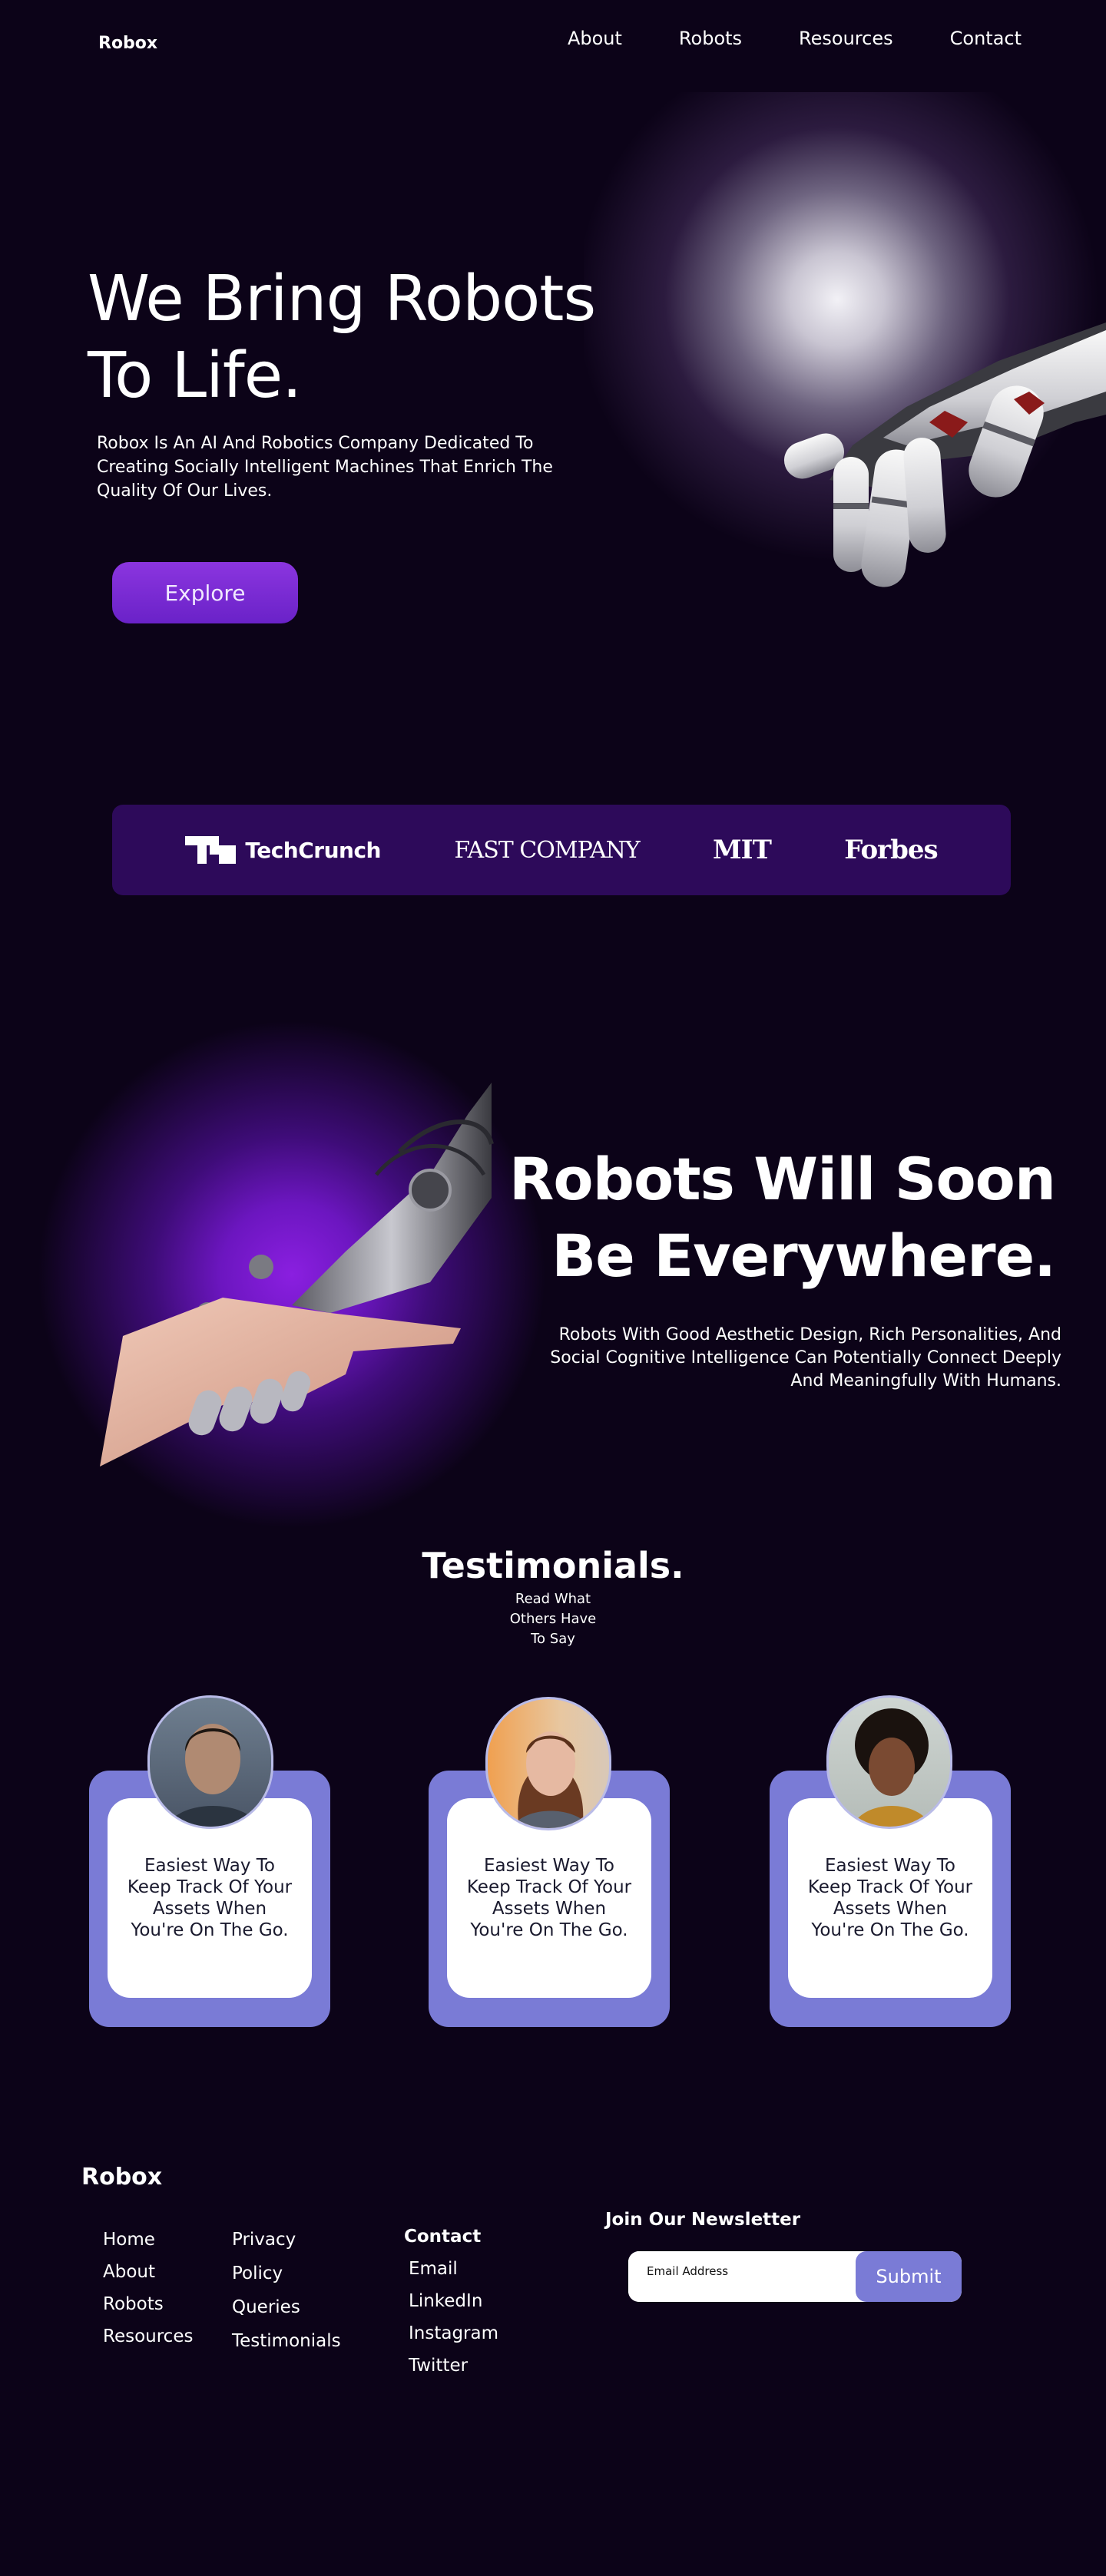 This screenshot has height=2576, width=1106. I want to click on footer-column-navigation: Home About Robots Resources, so click(148, 2288).